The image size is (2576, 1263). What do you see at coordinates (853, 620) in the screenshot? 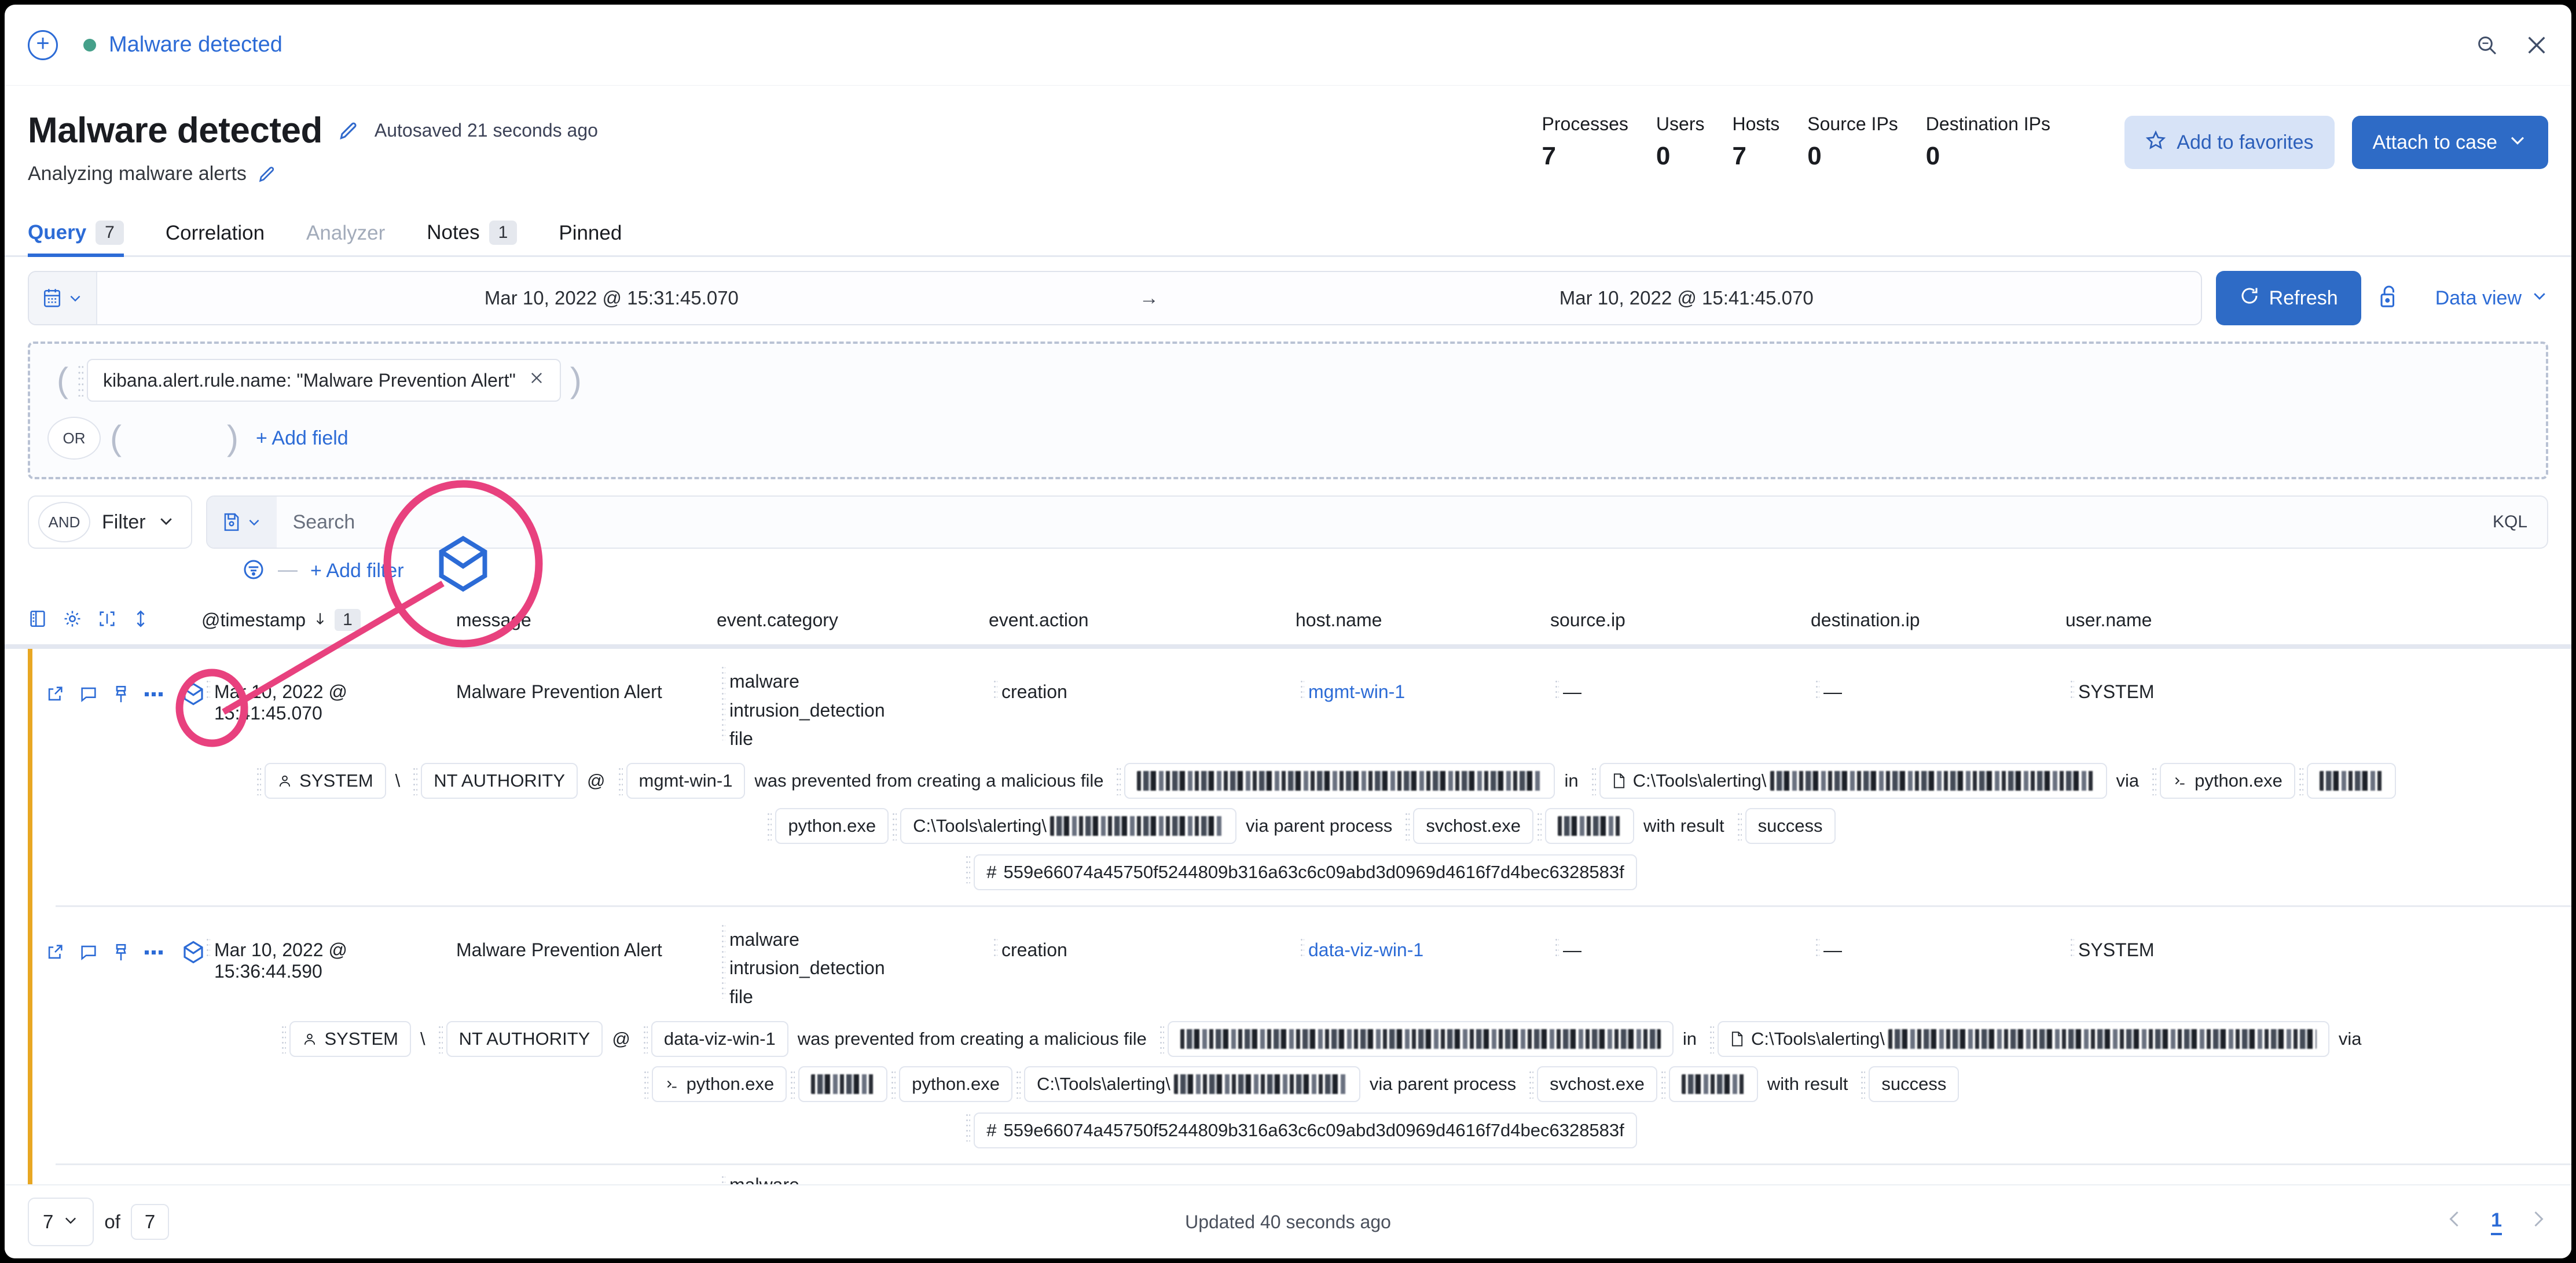
I see `column-header-event-category: event.category` at bounding box center [853, 620].